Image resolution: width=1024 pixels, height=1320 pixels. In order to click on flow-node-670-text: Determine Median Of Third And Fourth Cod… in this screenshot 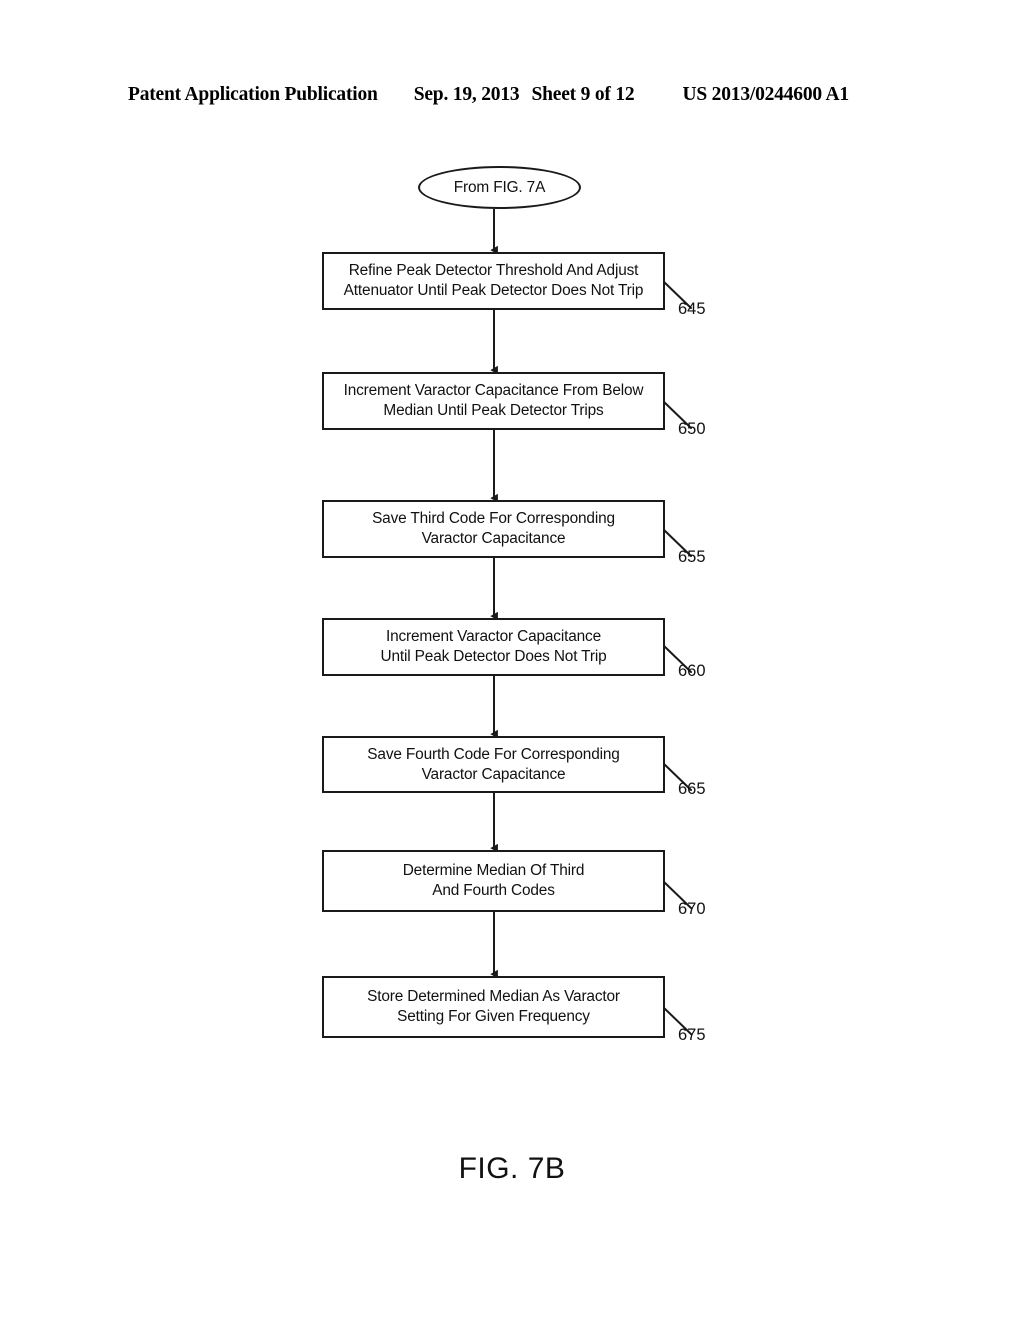, I will do `click(493, 880)`.